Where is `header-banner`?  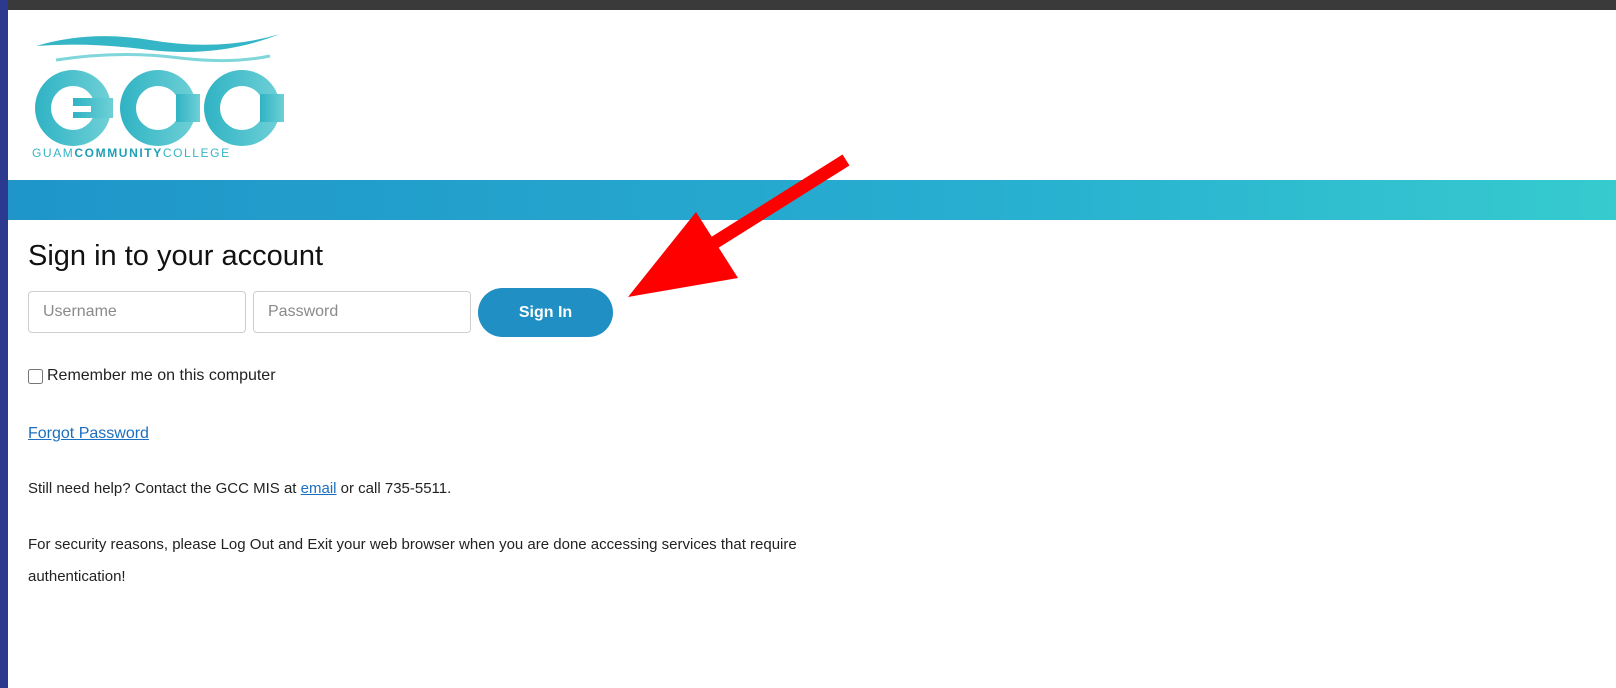
header-banner is located at coordinates (812, 200).